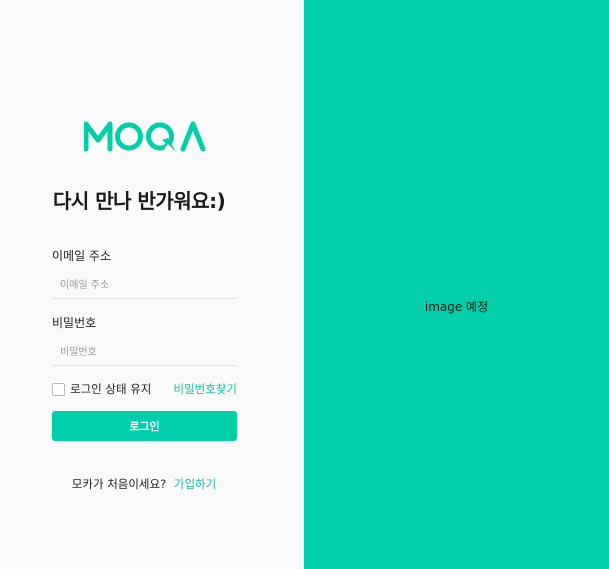 The image size is (609, 569). Describe the element at coordinates (195, 484) in the screenshot. I see `signup-link: 가입하기` at that location.